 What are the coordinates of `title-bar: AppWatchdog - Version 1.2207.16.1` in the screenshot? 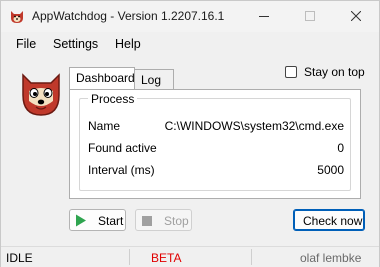 It's located at (190, 16).